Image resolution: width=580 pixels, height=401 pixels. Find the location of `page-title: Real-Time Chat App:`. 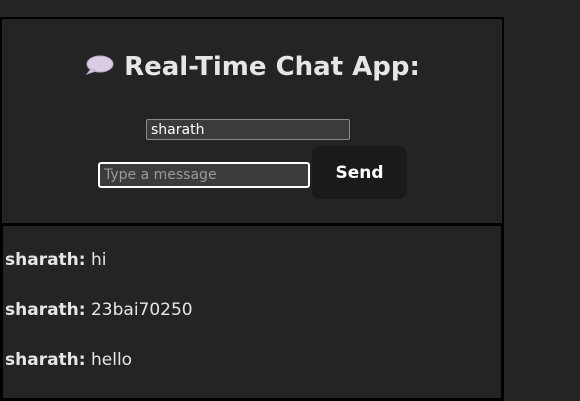

page-title: Real-Time Chat App: is located at coordinates (252, 67).